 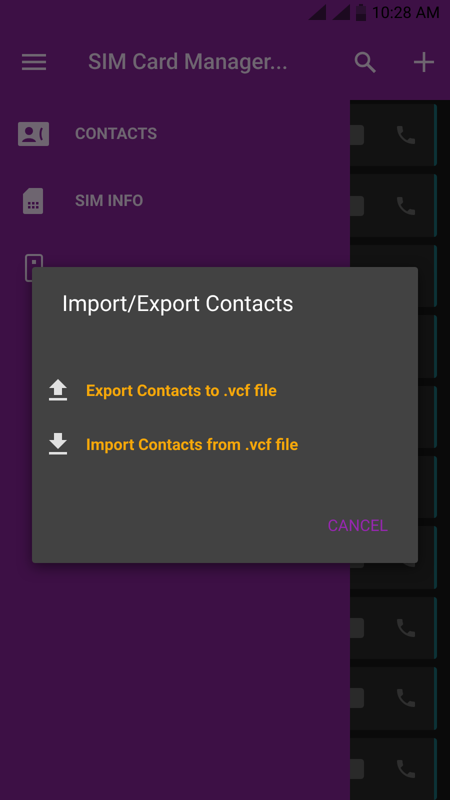 What do you see at coordinates (178, 304) in the screenshot?
I see `dialog-title: Import/Export Contacts` at bounding box center [178, 304].